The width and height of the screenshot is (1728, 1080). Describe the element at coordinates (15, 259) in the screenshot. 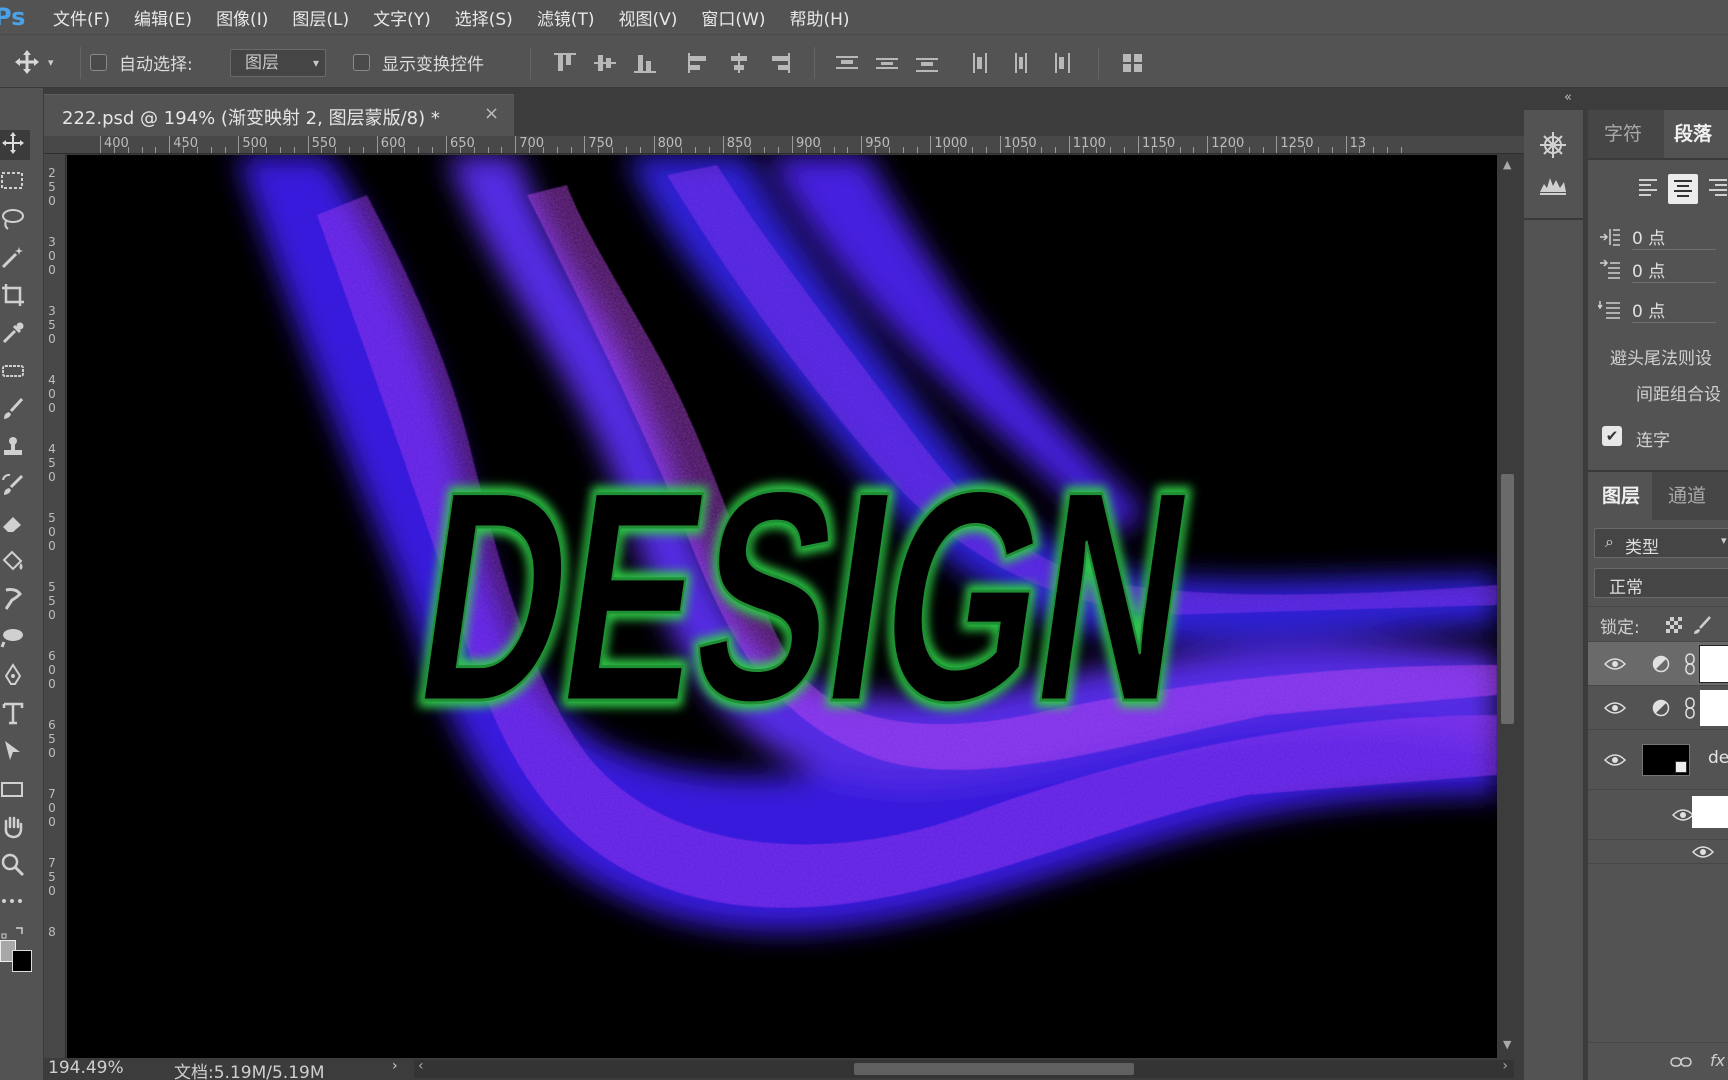

I see `magic-wand-tool` at that location.